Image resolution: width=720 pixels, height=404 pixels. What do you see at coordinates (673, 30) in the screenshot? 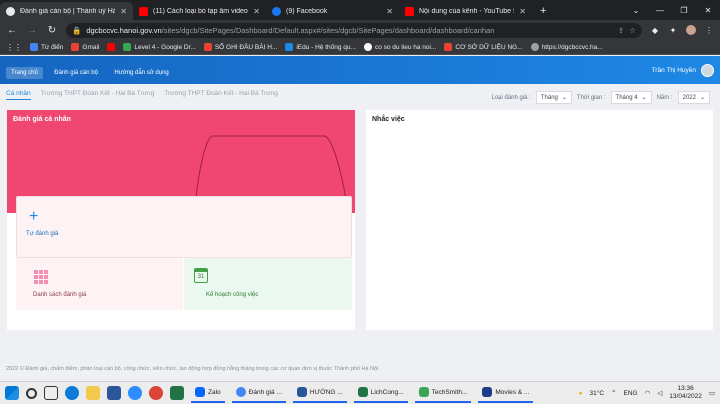
I see `puzzle-icon: ✦` at bounding box center [673, 30].